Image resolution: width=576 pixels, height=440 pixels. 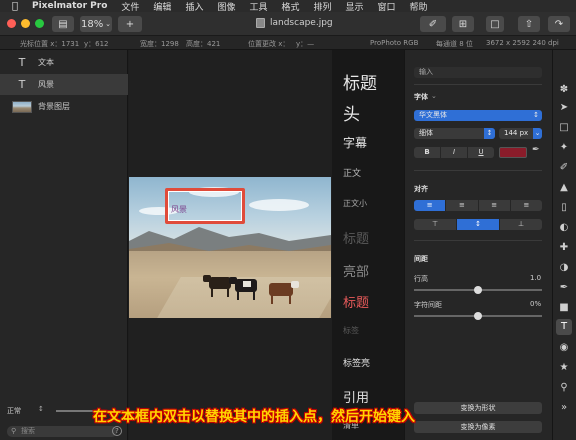 I want to click on selection-height: 高度：421, so click(x=203, y=44).